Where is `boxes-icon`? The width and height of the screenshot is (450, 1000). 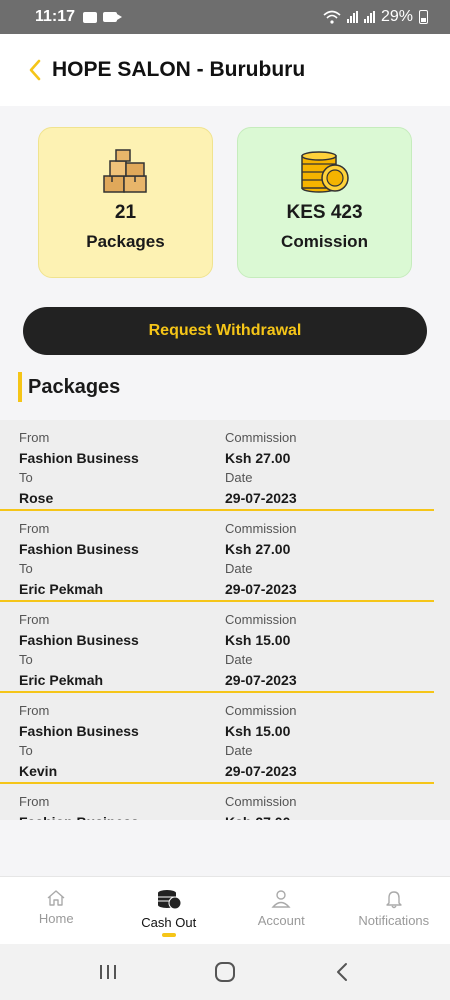
boxes-icon is located at coordinates (124, 171).